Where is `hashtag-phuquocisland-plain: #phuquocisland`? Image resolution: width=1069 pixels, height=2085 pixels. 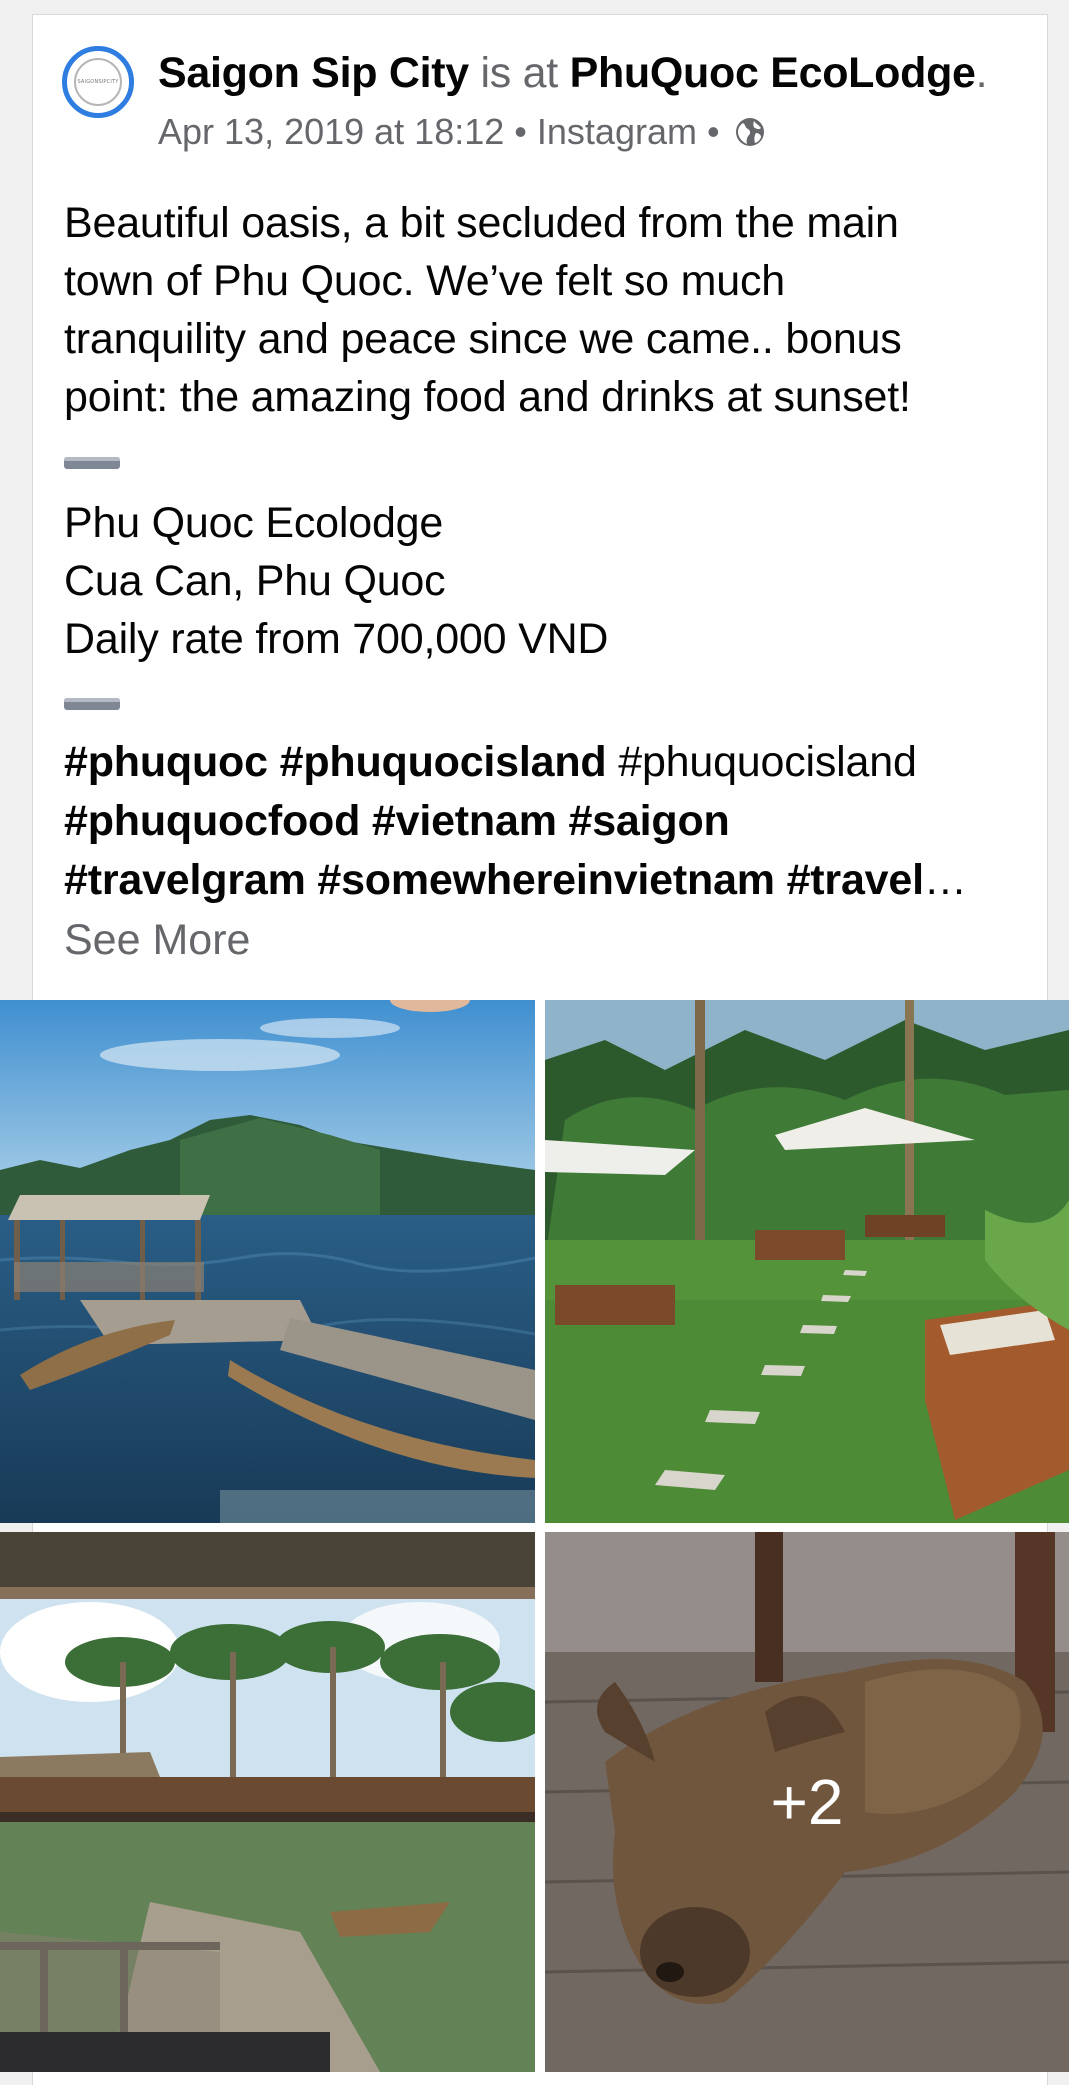 hashtag-phuquocisland-plain: #phuquocisland is located at coordinates (761, 762).